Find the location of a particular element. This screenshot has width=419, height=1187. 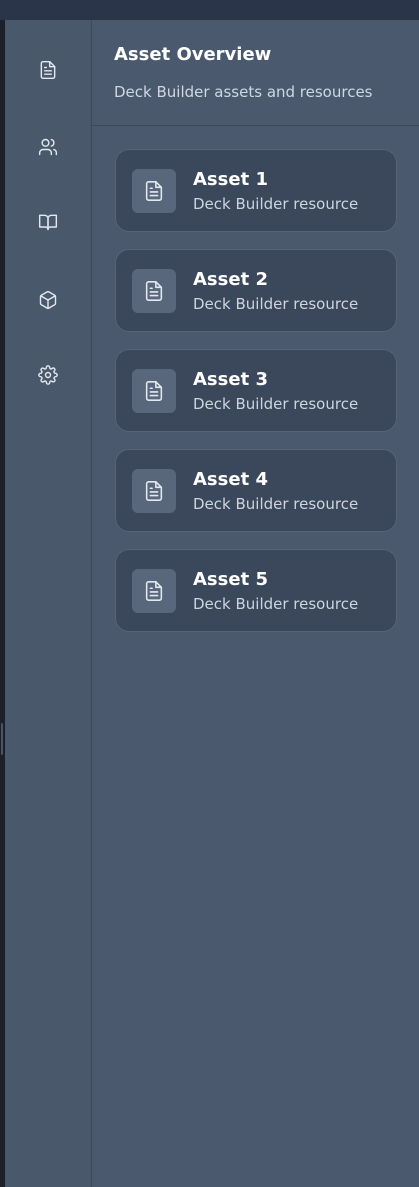

sidebar-item-settings is located at coordinates (48, 375).